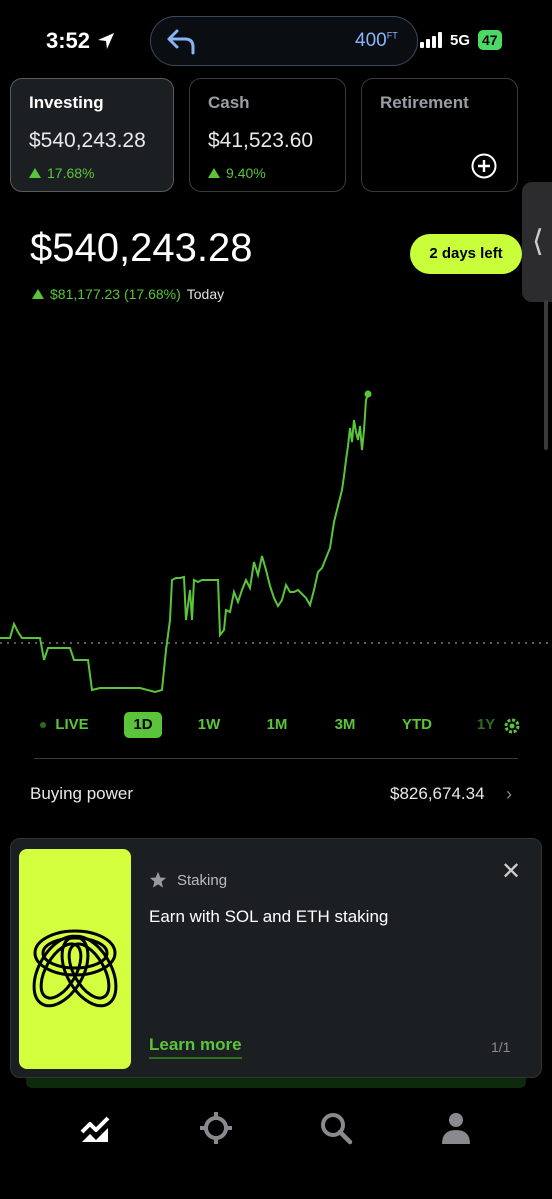  I want to click on change-amount: $81,177.23 (17.68%), so click(115, 294).